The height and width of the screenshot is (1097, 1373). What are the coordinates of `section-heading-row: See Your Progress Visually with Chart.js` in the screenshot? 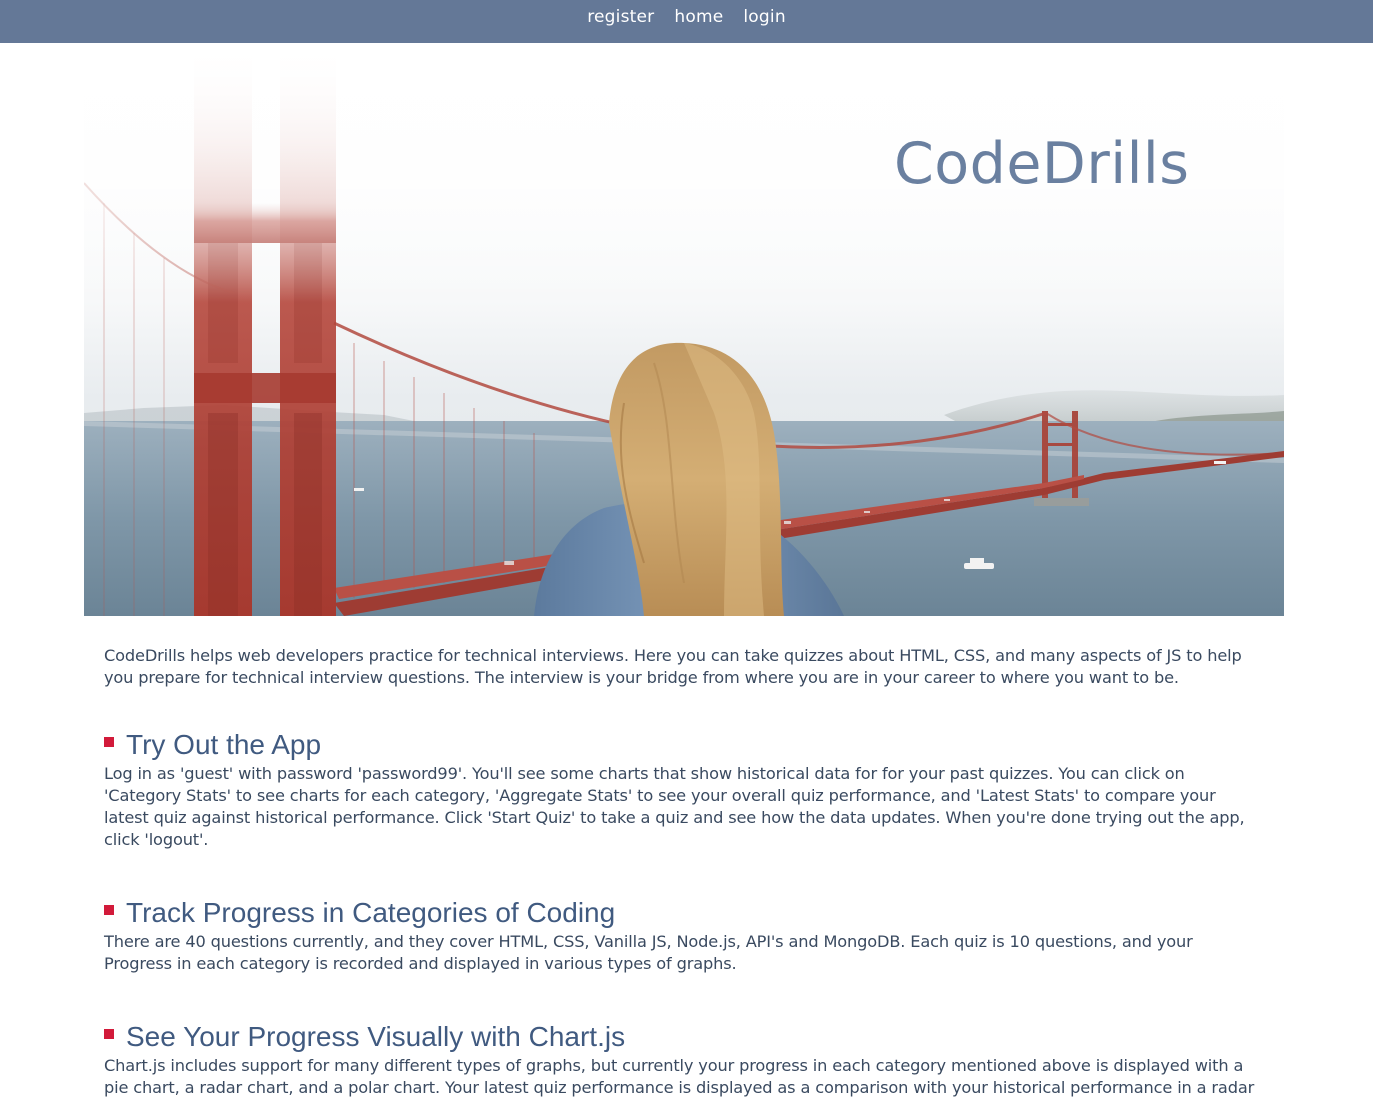 It's located at (684, 1037).